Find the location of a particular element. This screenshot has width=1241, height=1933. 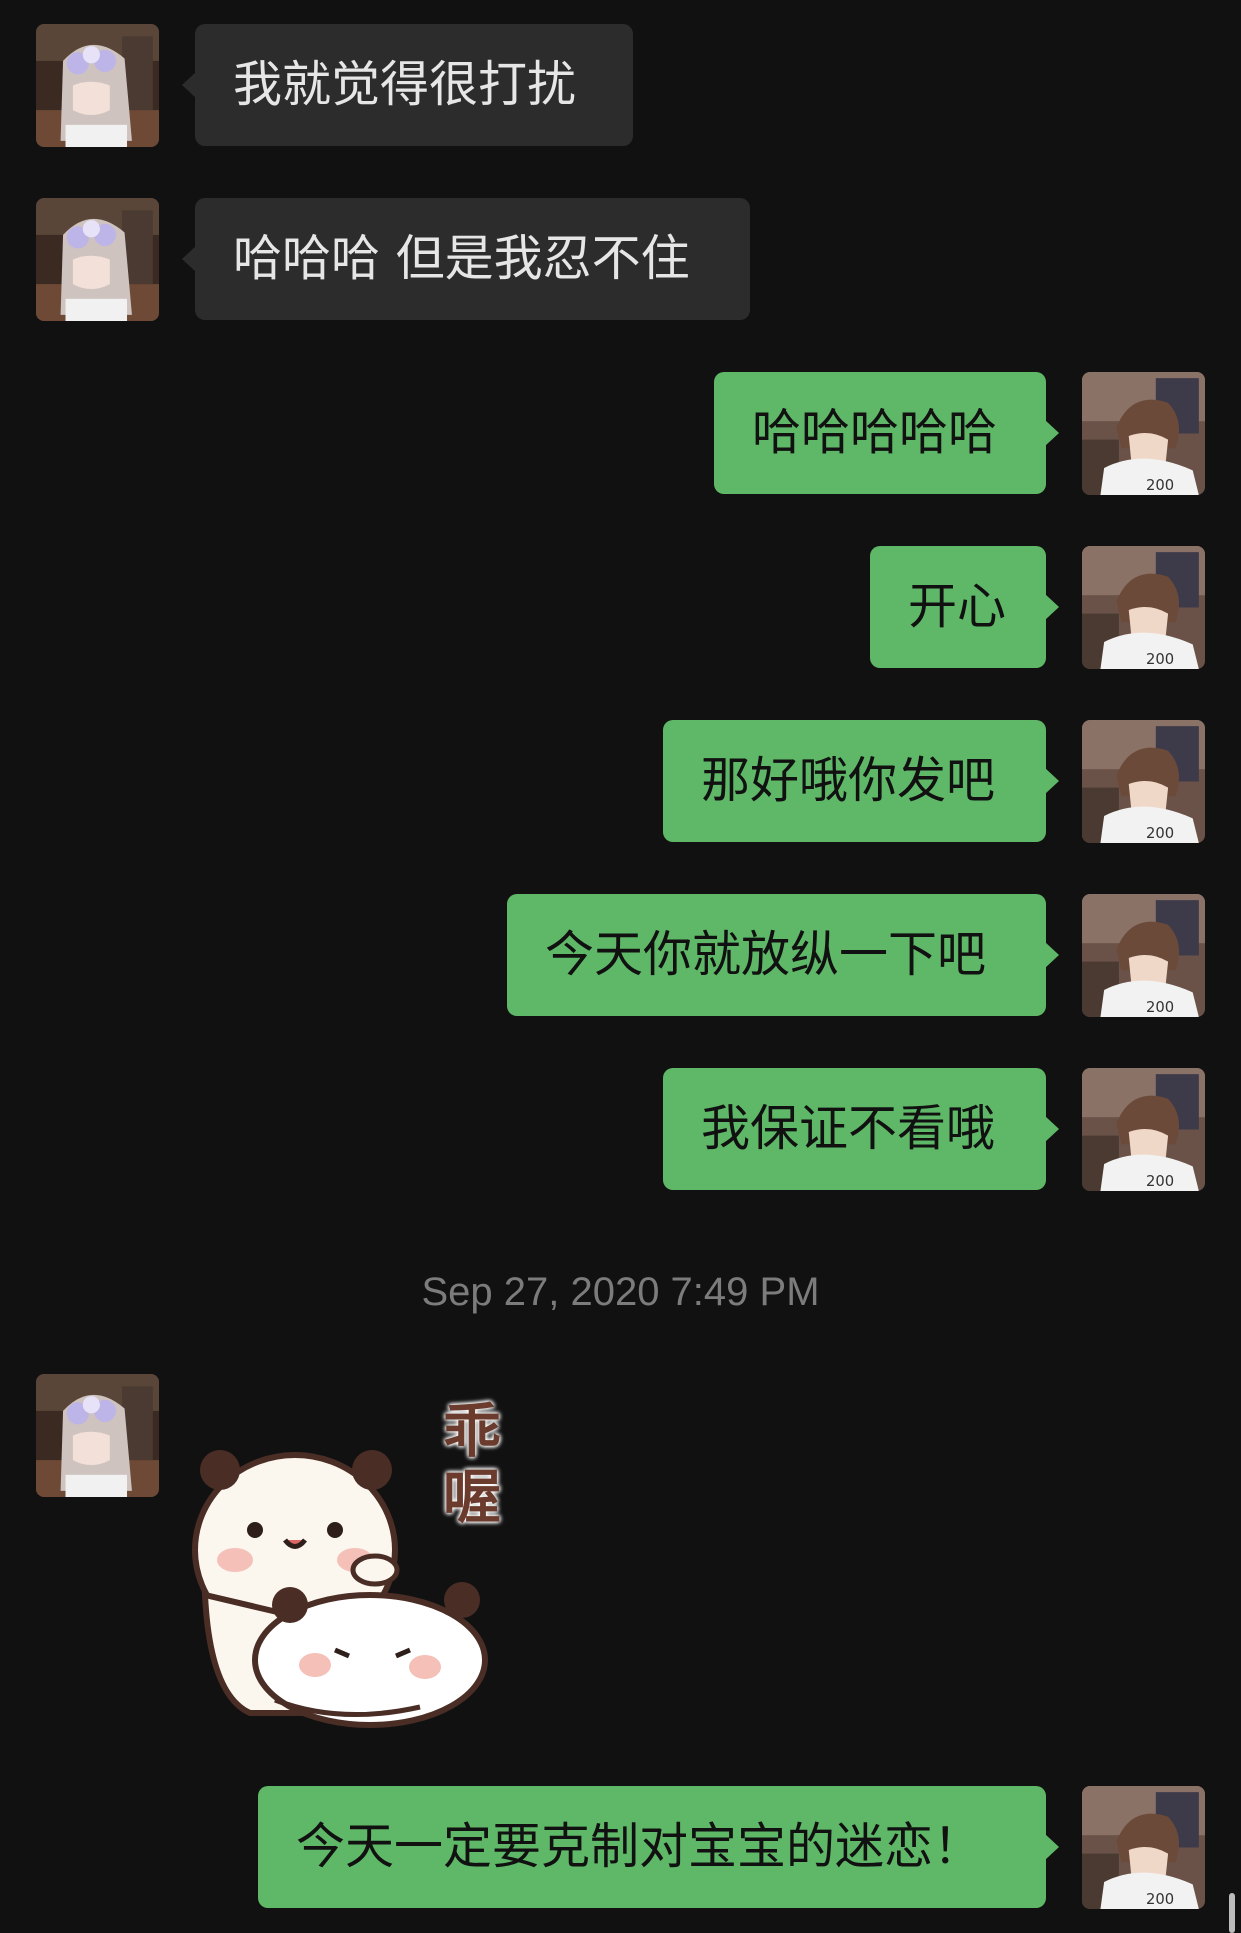

scrollbar is located at coordinates (1232, 1913).